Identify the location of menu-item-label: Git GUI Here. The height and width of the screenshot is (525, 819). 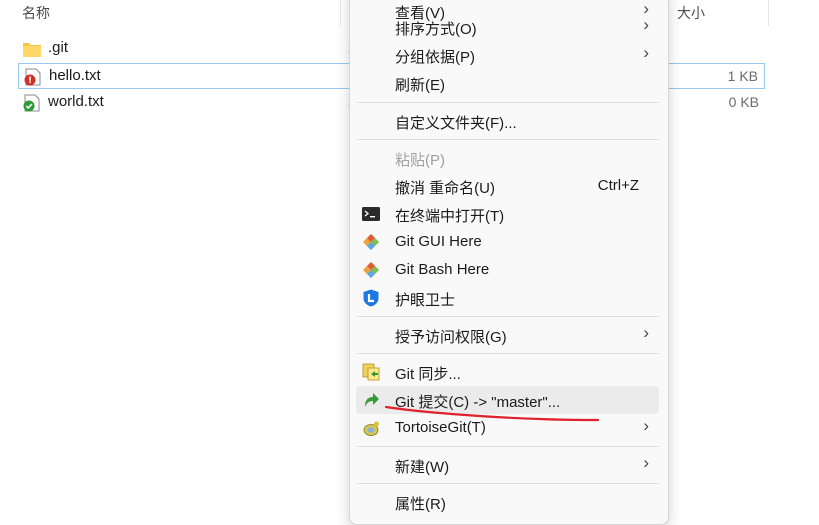
(438, 241).